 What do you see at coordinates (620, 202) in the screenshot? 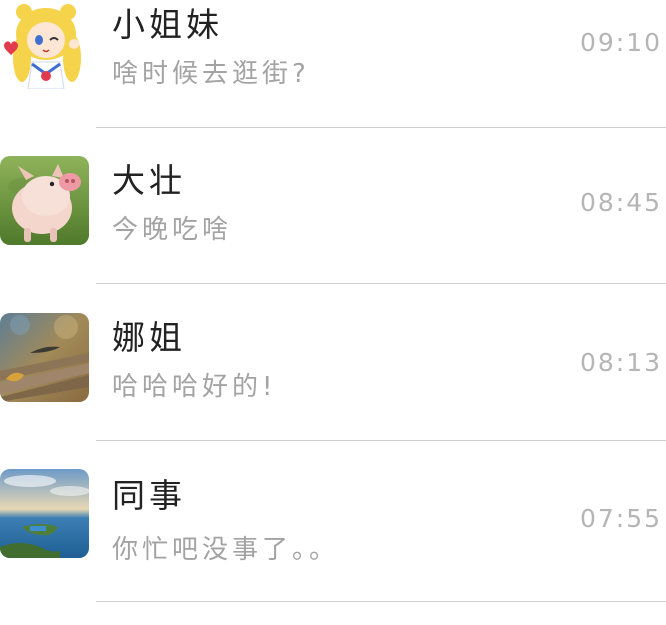
I see `chat-time: 08:45` at bounding box center [620, 202].